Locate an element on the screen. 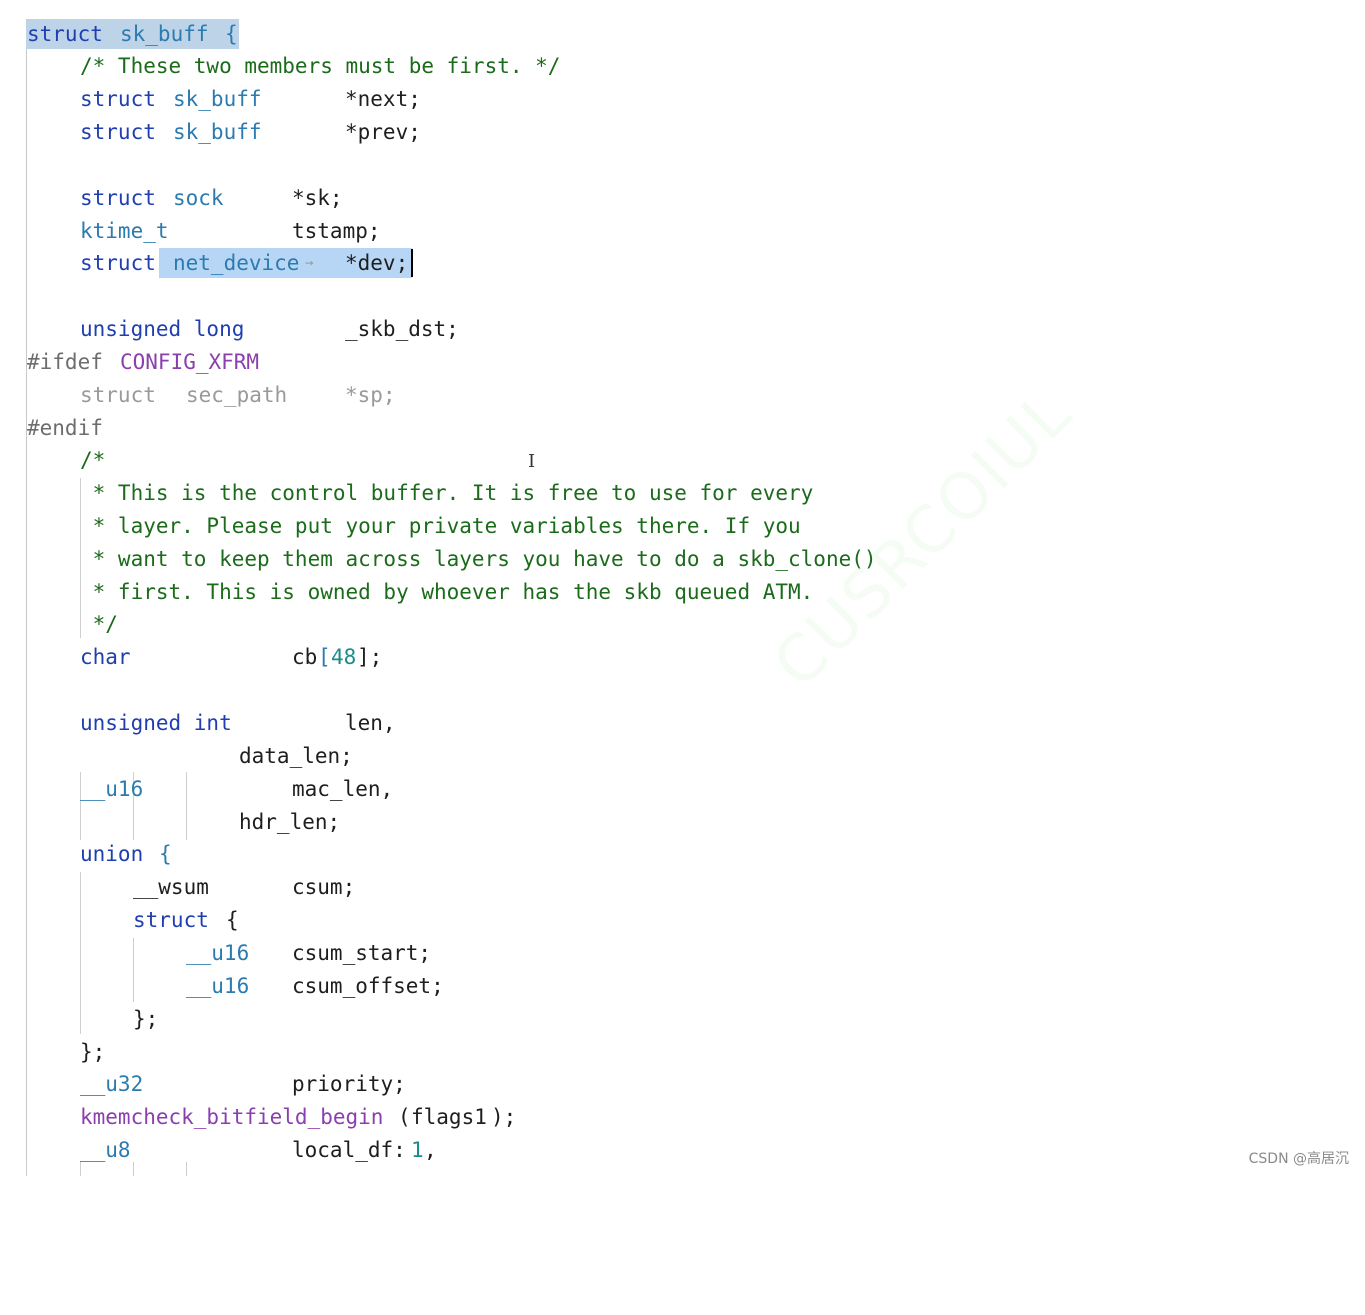 The height and width of the screenshot is (1315, 1365). type-token: __u8 is located at coordinates (105, 1150).